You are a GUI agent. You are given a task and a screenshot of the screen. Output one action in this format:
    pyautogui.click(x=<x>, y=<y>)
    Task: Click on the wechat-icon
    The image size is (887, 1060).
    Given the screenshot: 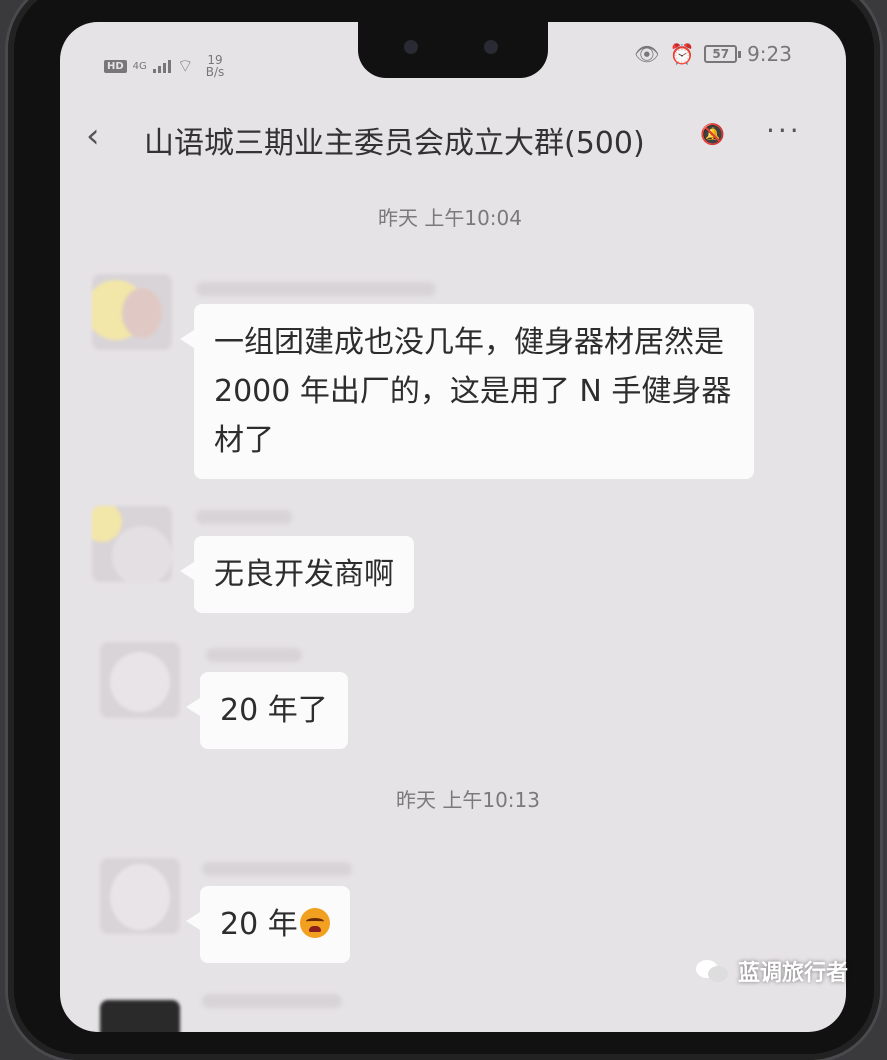 What is the action you would take?
    pyautogui.click(x=713, y=971)
    